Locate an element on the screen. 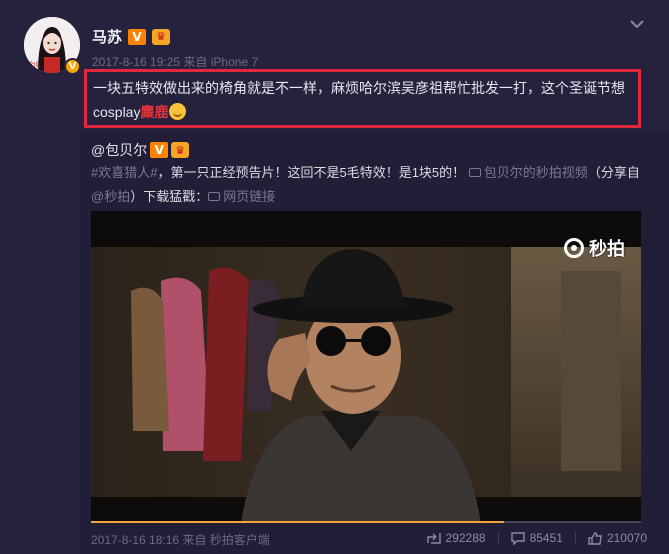  post-author-row: 马苏 V ♛ is located at coordinates (131, 36).